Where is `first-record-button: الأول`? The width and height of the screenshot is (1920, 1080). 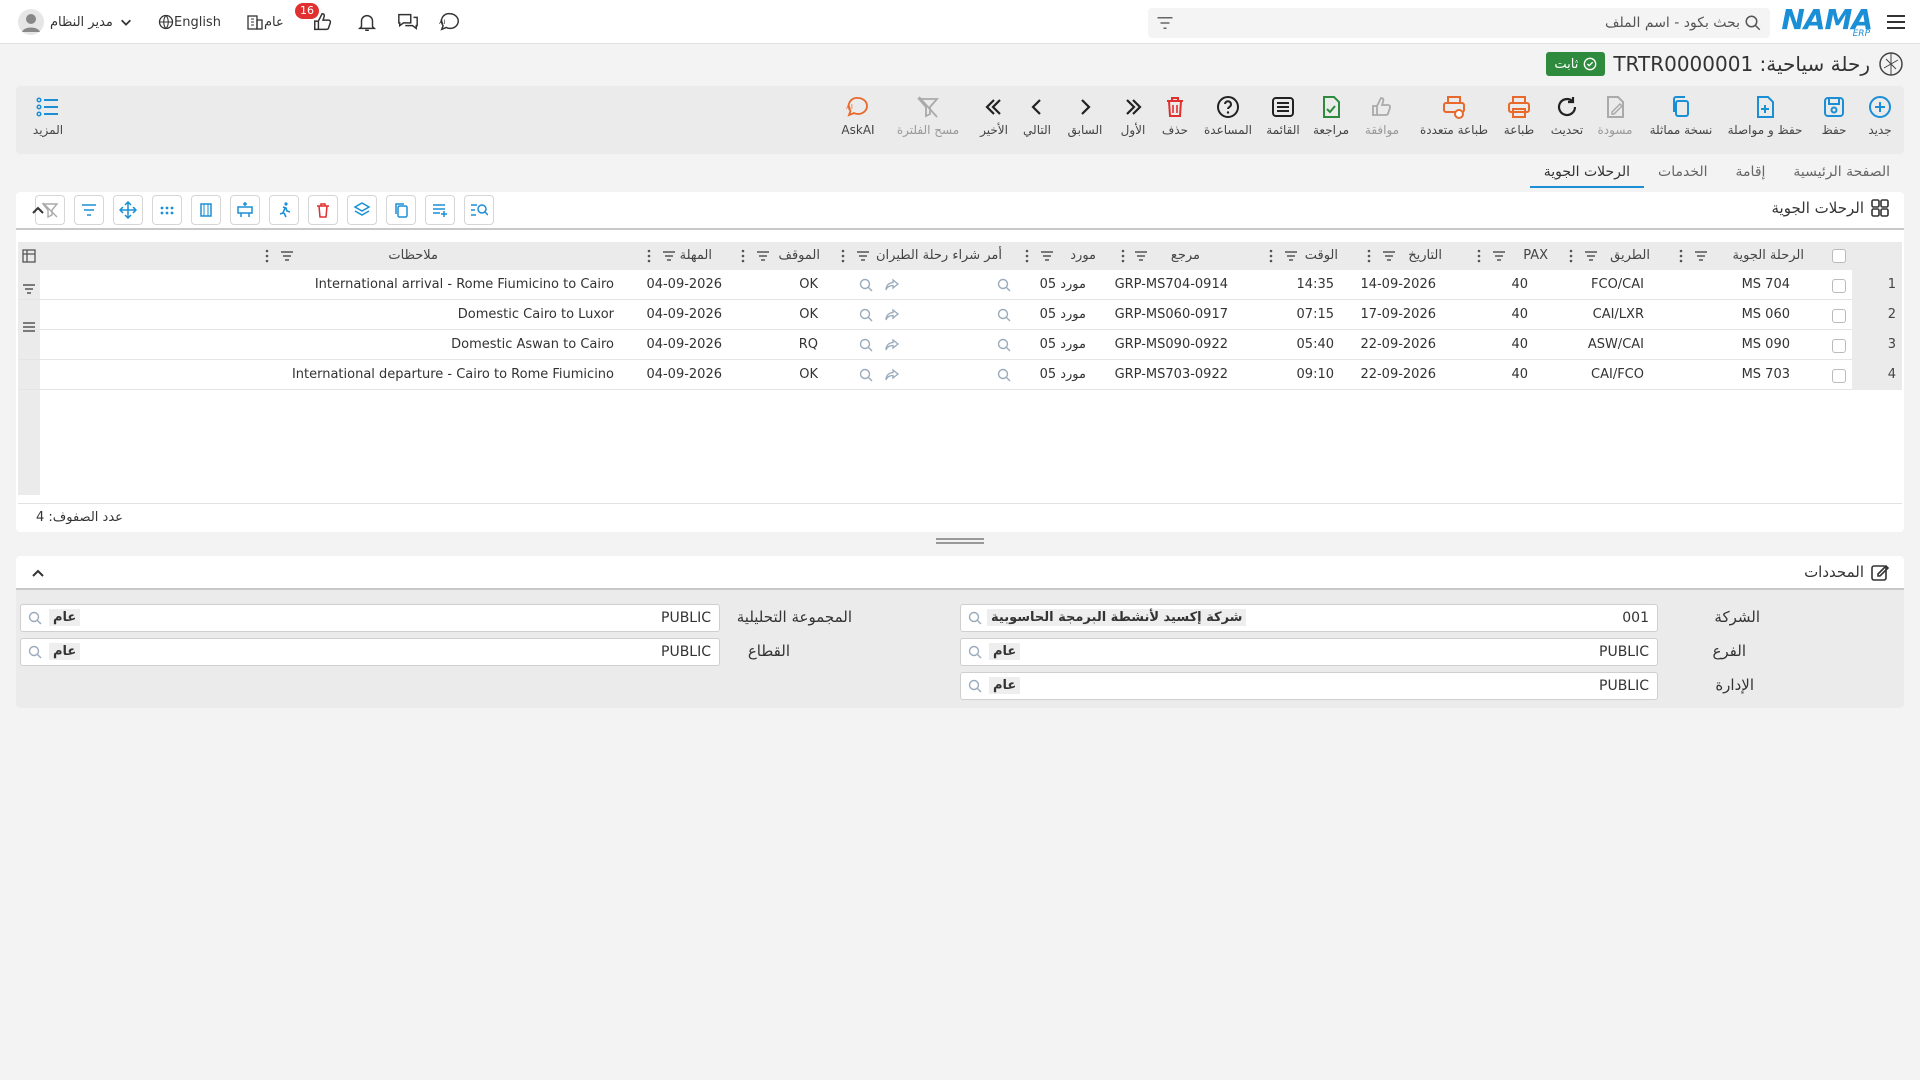 first-record-button: الأول is located at coordinates (1133, 115).